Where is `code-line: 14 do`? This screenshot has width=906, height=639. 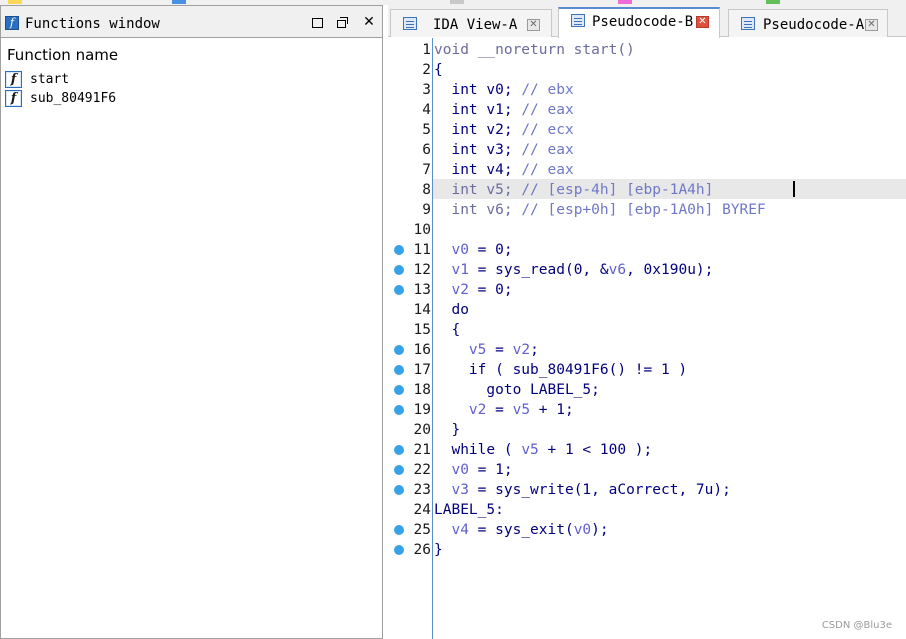
code-line: 14 do is located at coordinates (647, 310).